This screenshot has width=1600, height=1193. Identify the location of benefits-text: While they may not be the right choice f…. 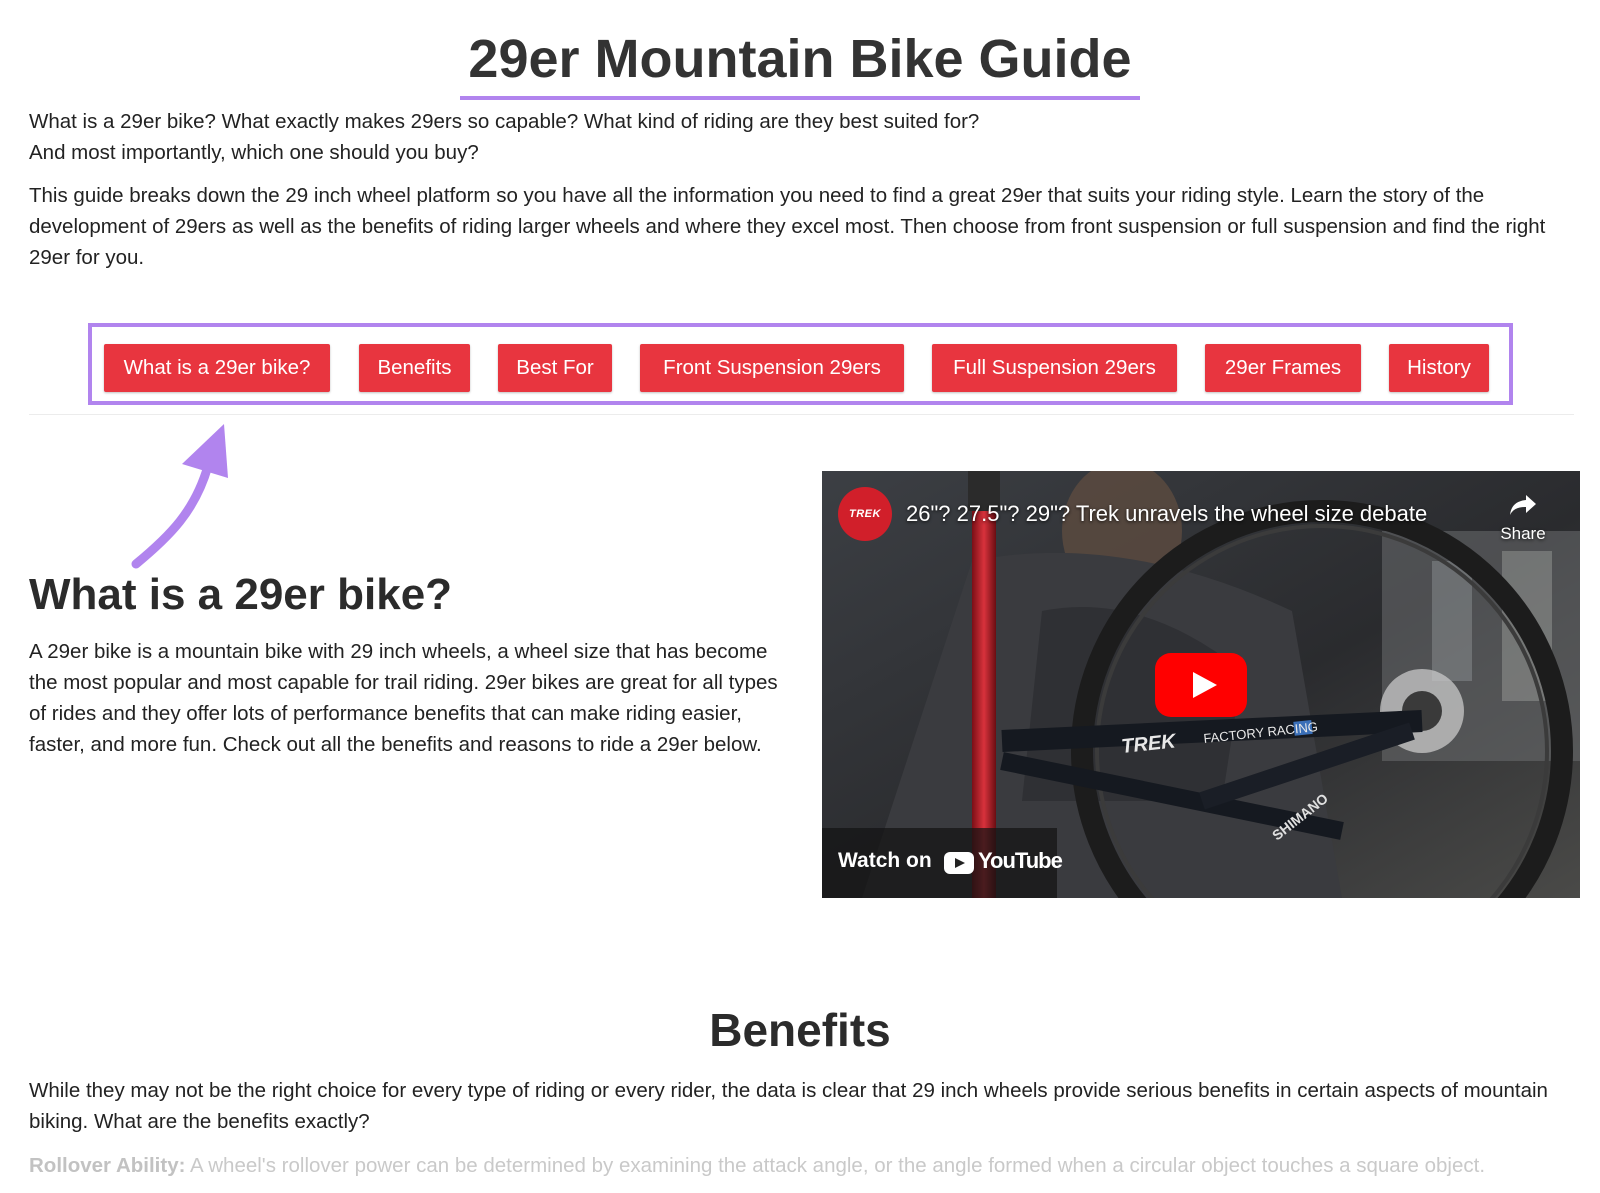
(788, 1106).